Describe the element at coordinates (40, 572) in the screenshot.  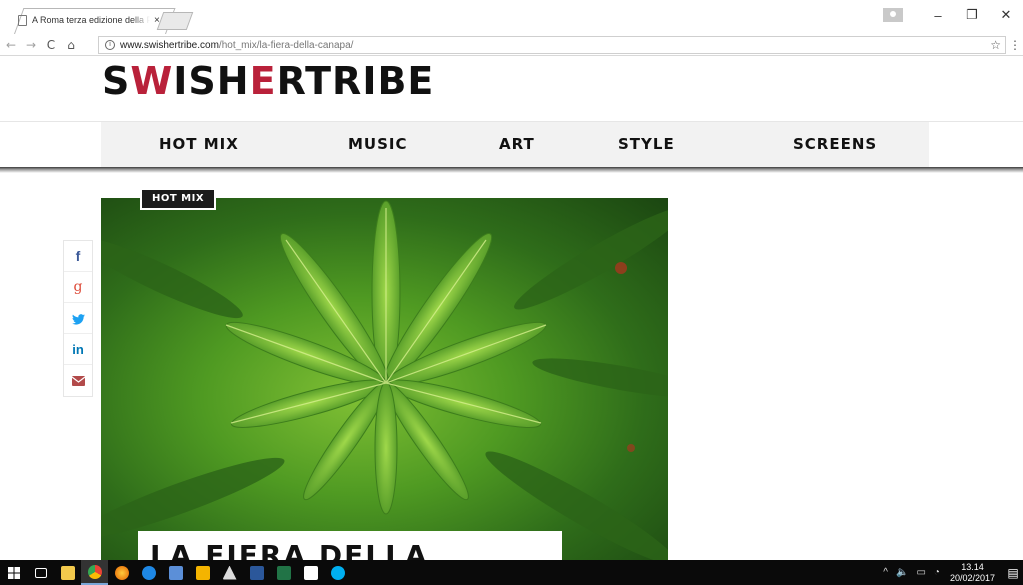
I see `task-view-icon` at that location.